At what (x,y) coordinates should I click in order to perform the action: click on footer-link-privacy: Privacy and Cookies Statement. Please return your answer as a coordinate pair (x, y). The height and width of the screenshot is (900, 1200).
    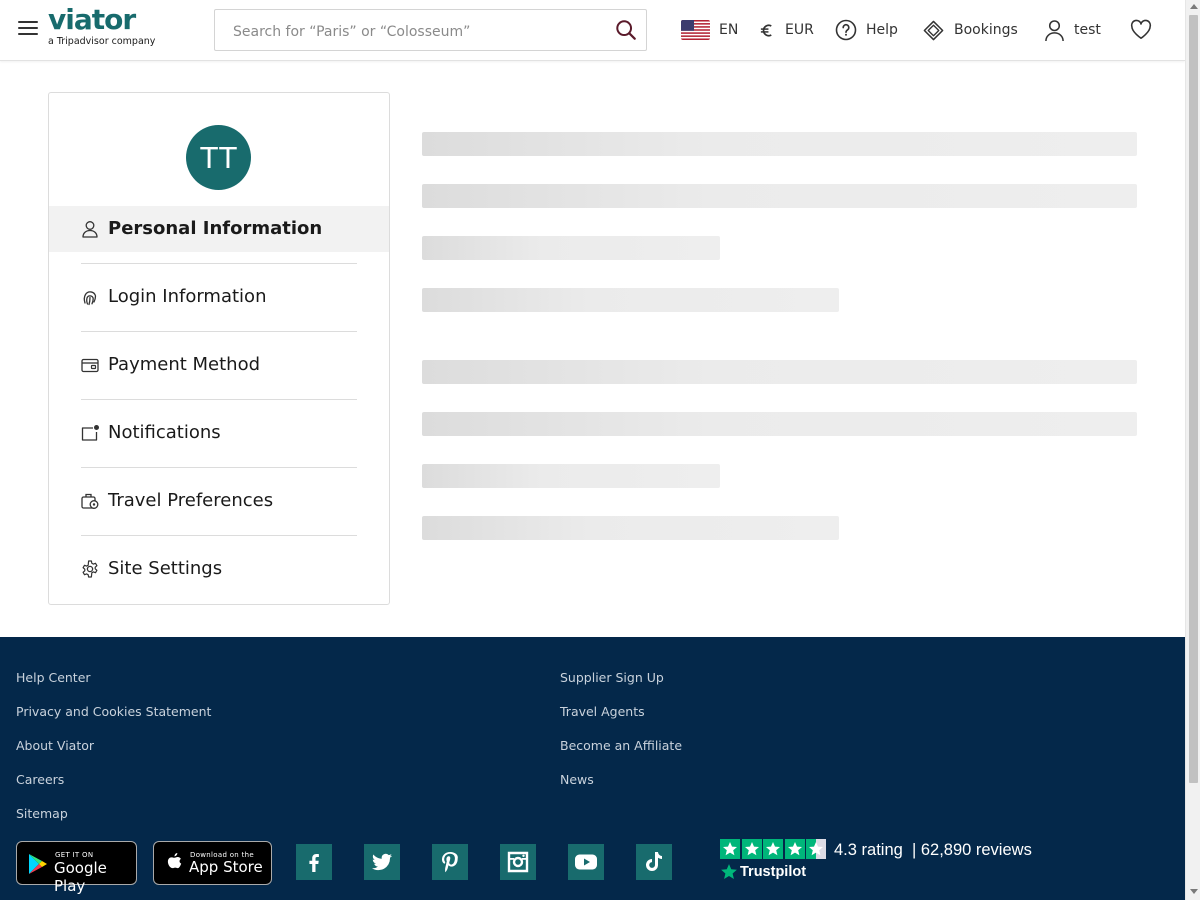
    Looking at the image, I should click on (113, 711).